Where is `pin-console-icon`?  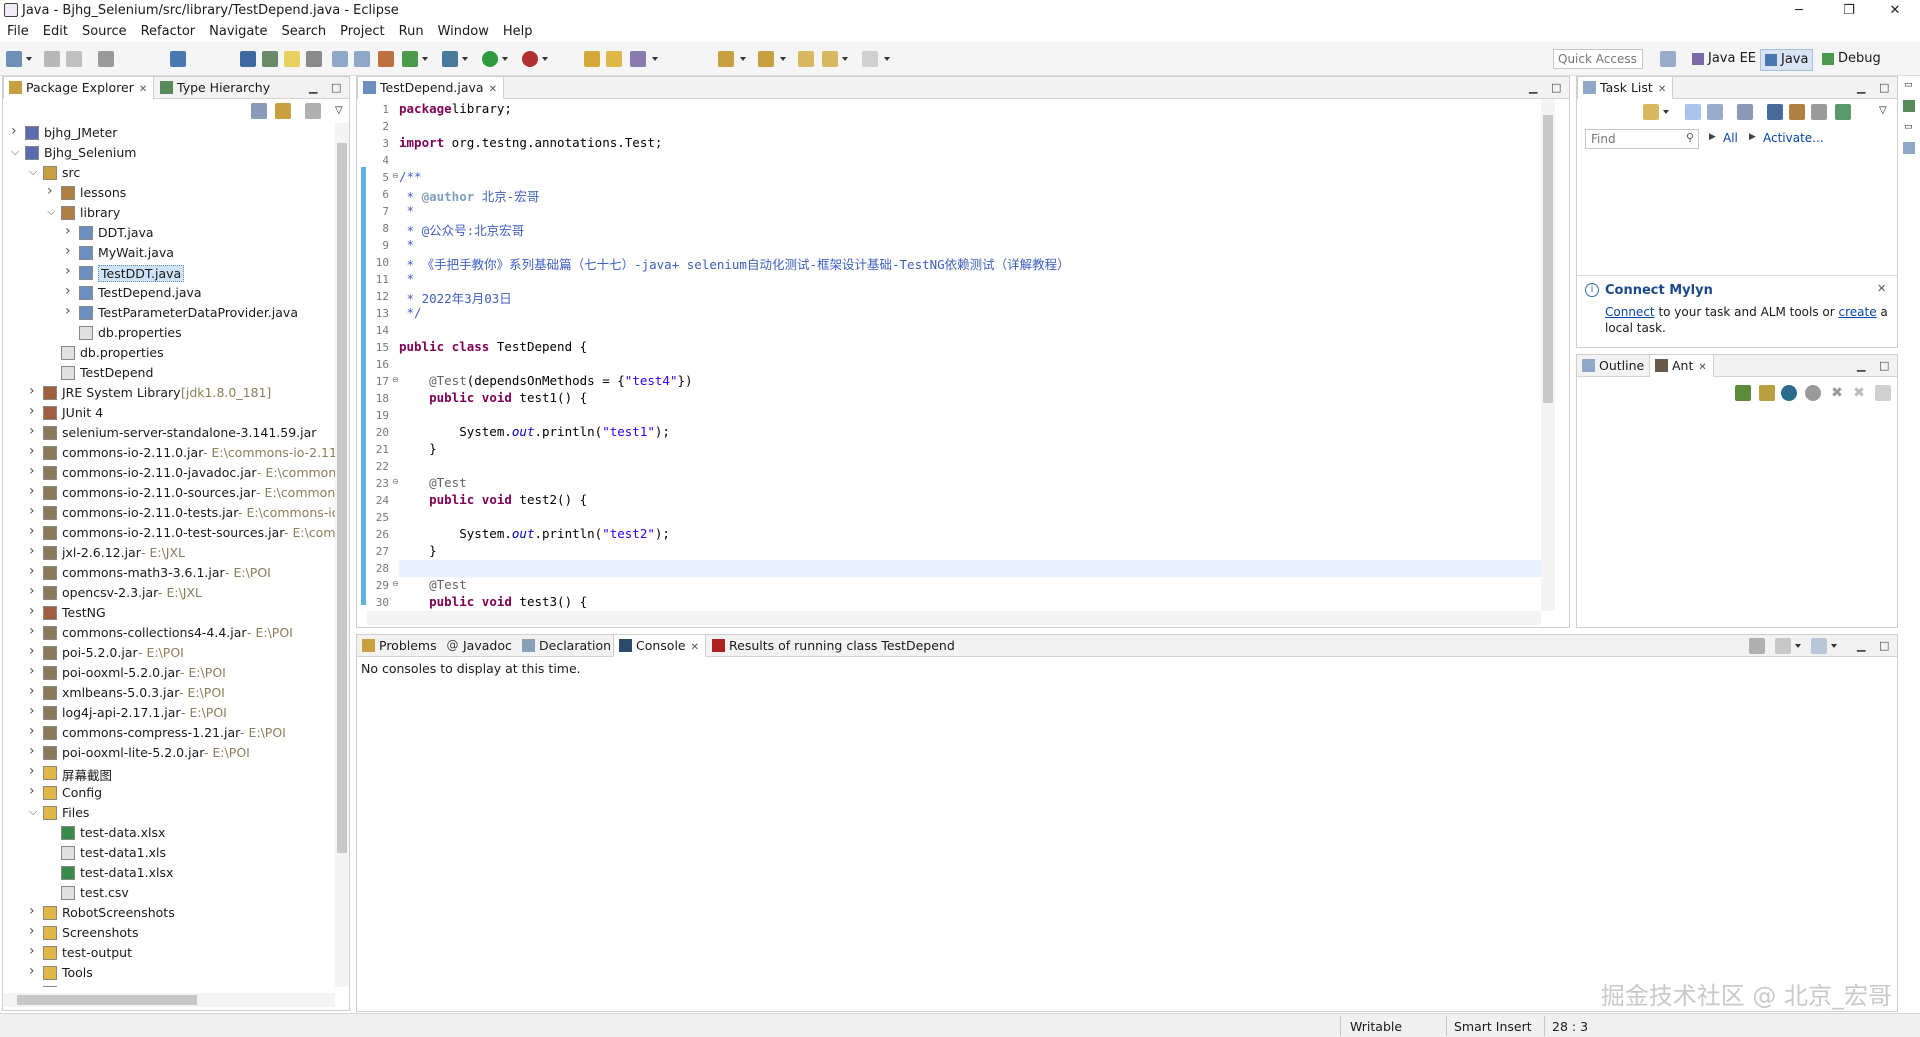
pin-console-icon is located at coordinates (1757, 646).